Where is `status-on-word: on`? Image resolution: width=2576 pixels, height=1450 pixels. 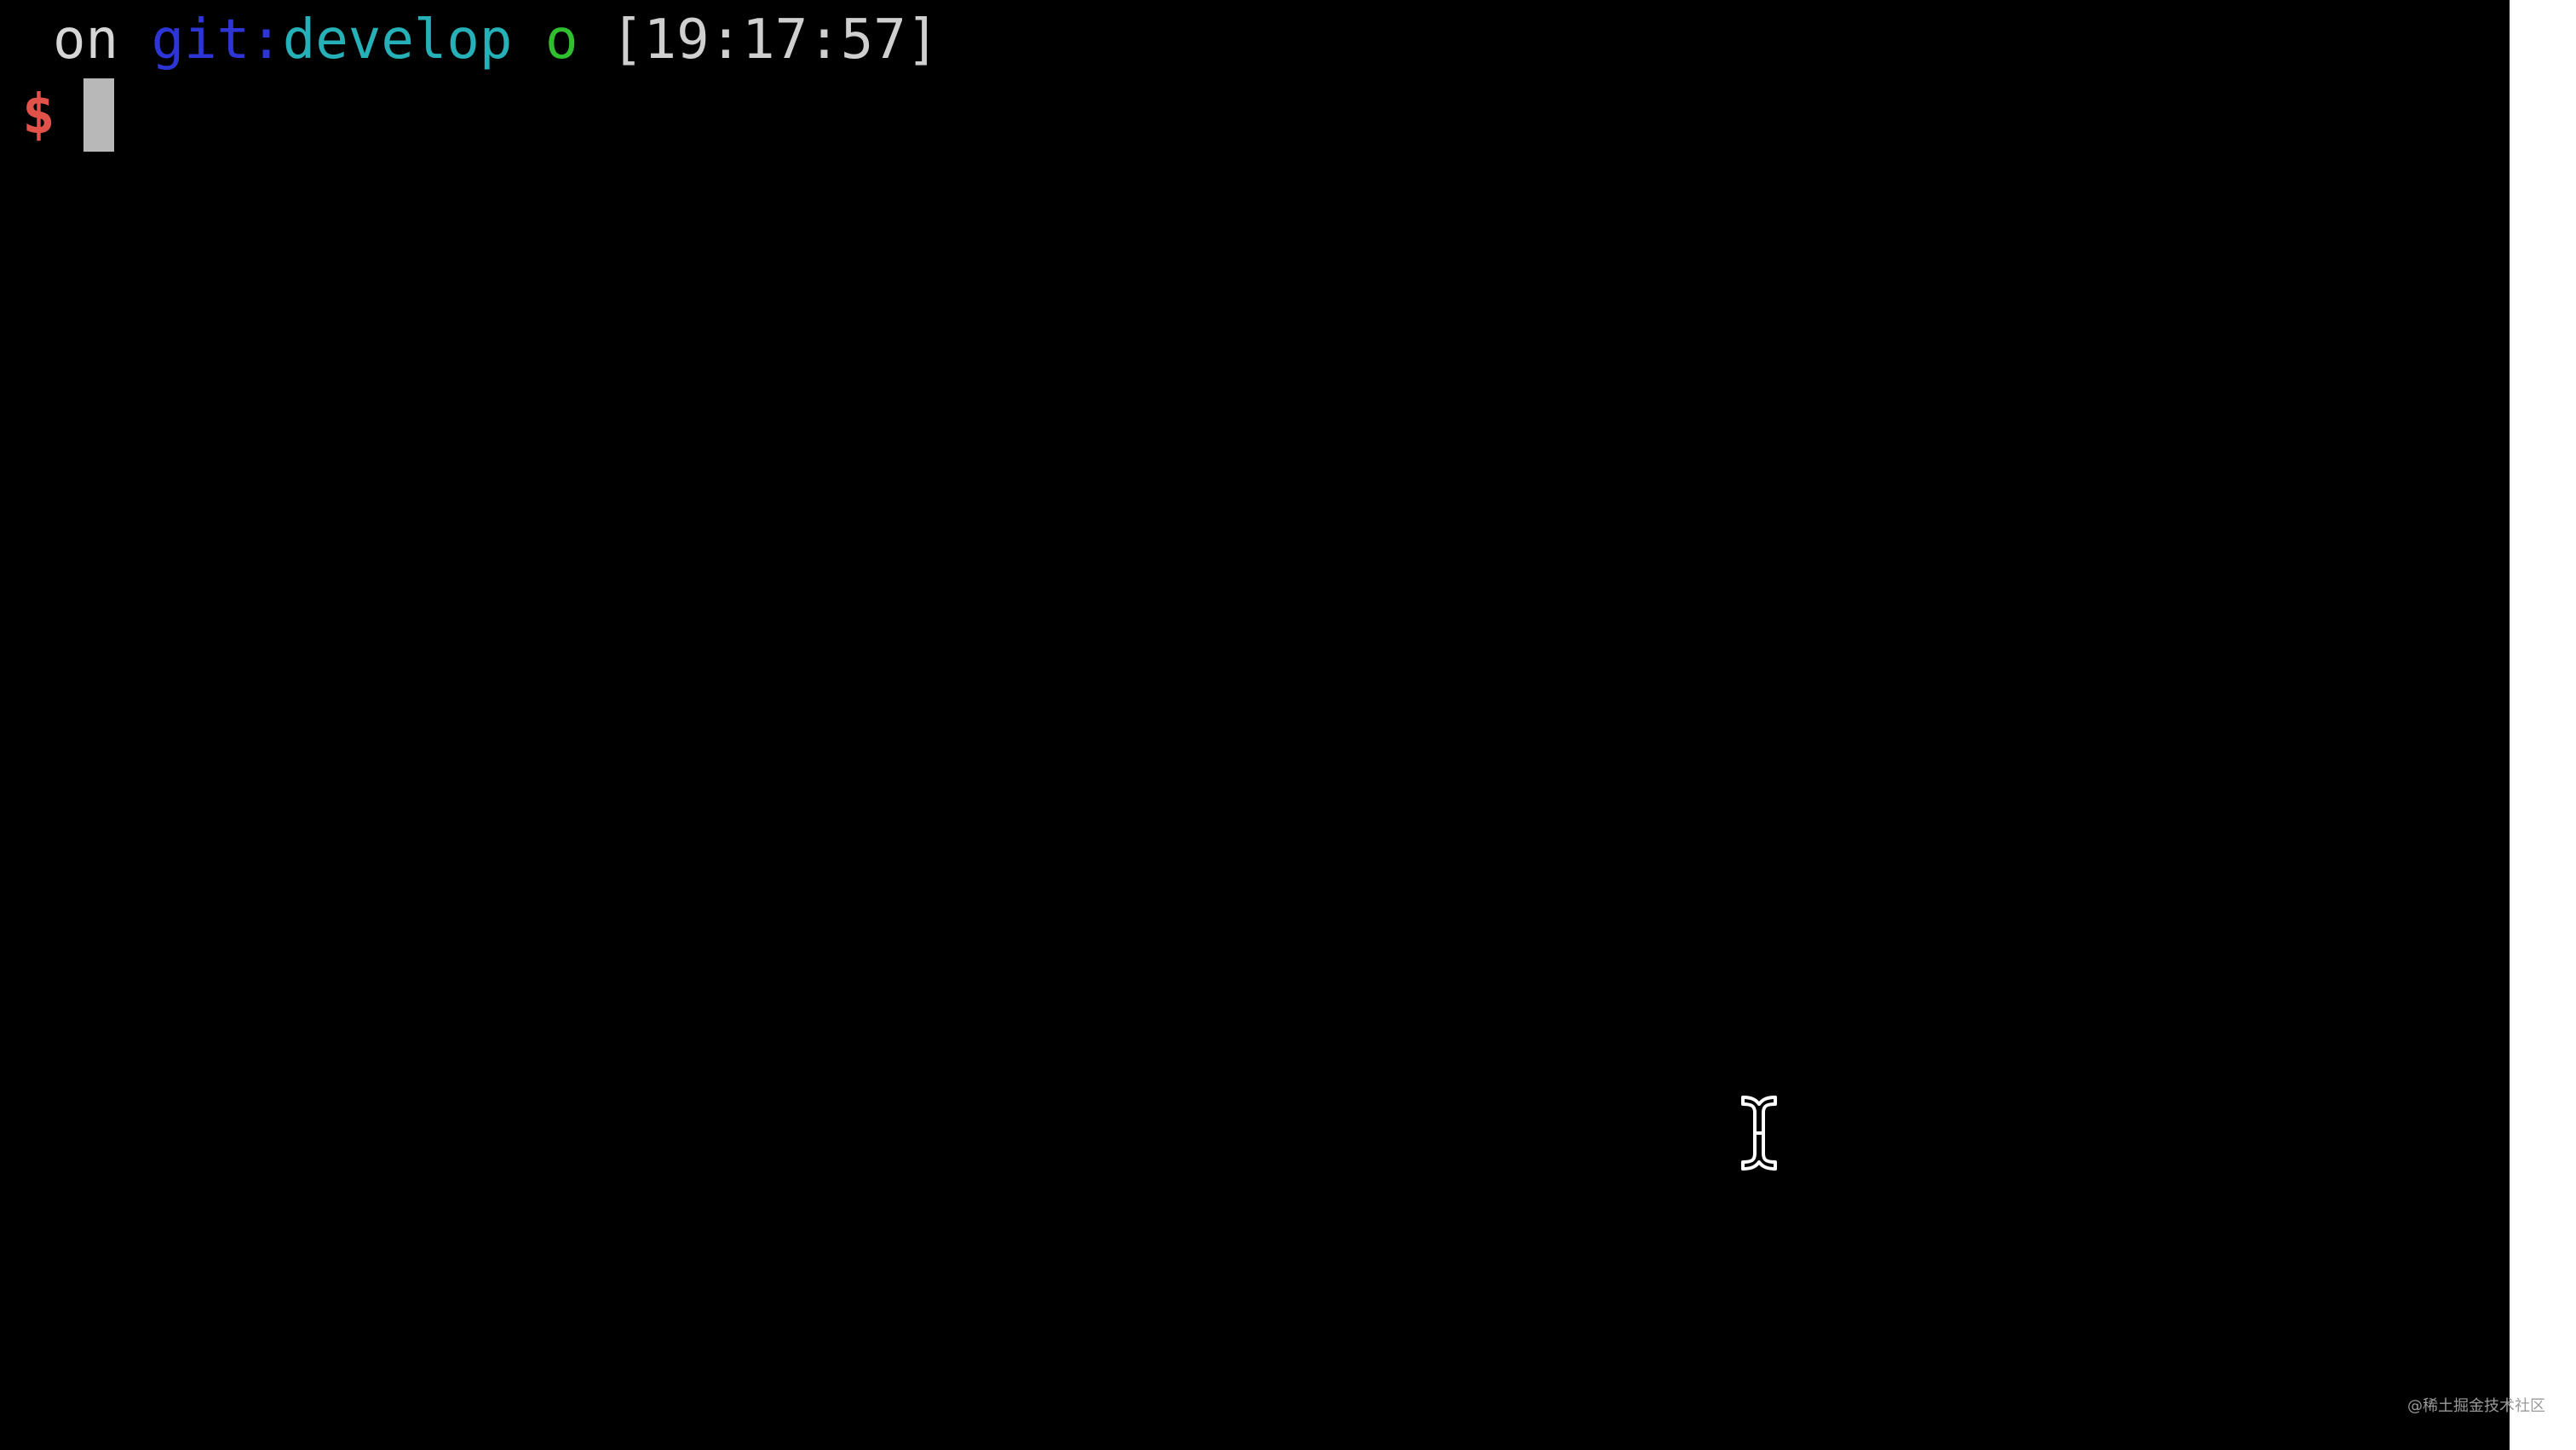 status-on-word: on is located at coordinates (86, 40).